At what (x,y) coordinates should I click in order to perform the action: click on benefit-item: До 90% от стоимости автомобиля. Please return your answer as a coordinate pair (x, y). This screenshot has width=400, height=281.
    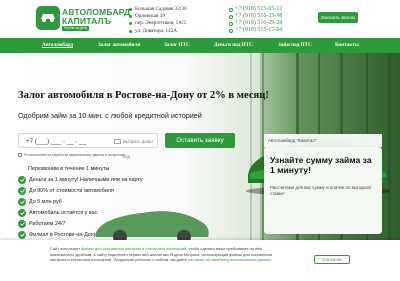
    Looking at the image, I should click on (88, 192).